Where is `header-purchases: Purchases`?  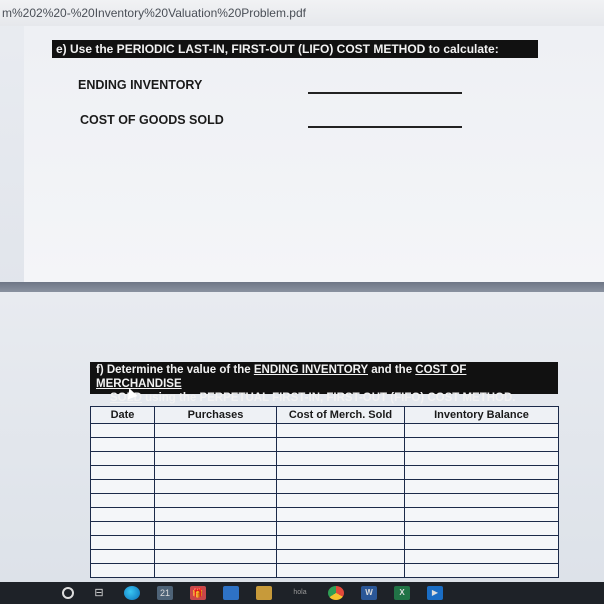 header-purchases: Purchases is located at coordinates (215, 415).